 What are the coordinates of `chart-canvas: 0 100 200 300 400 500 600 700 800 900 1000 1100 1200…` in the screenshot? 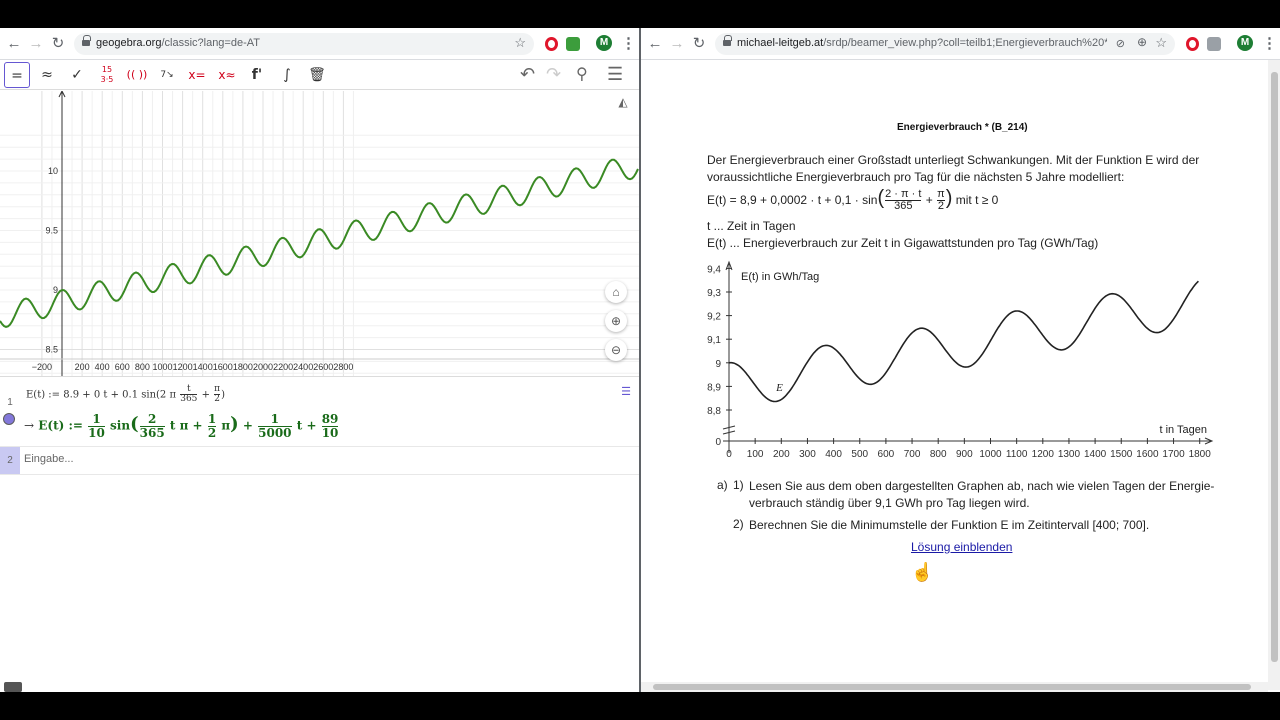 It's located at (960, 359).